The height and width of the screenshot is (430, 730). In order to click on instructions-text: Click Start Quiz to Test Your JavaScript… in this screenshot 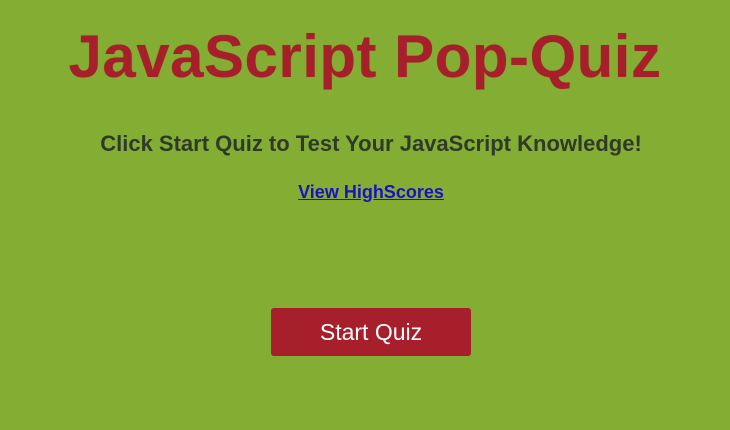, I will do `click(371, 143)`.